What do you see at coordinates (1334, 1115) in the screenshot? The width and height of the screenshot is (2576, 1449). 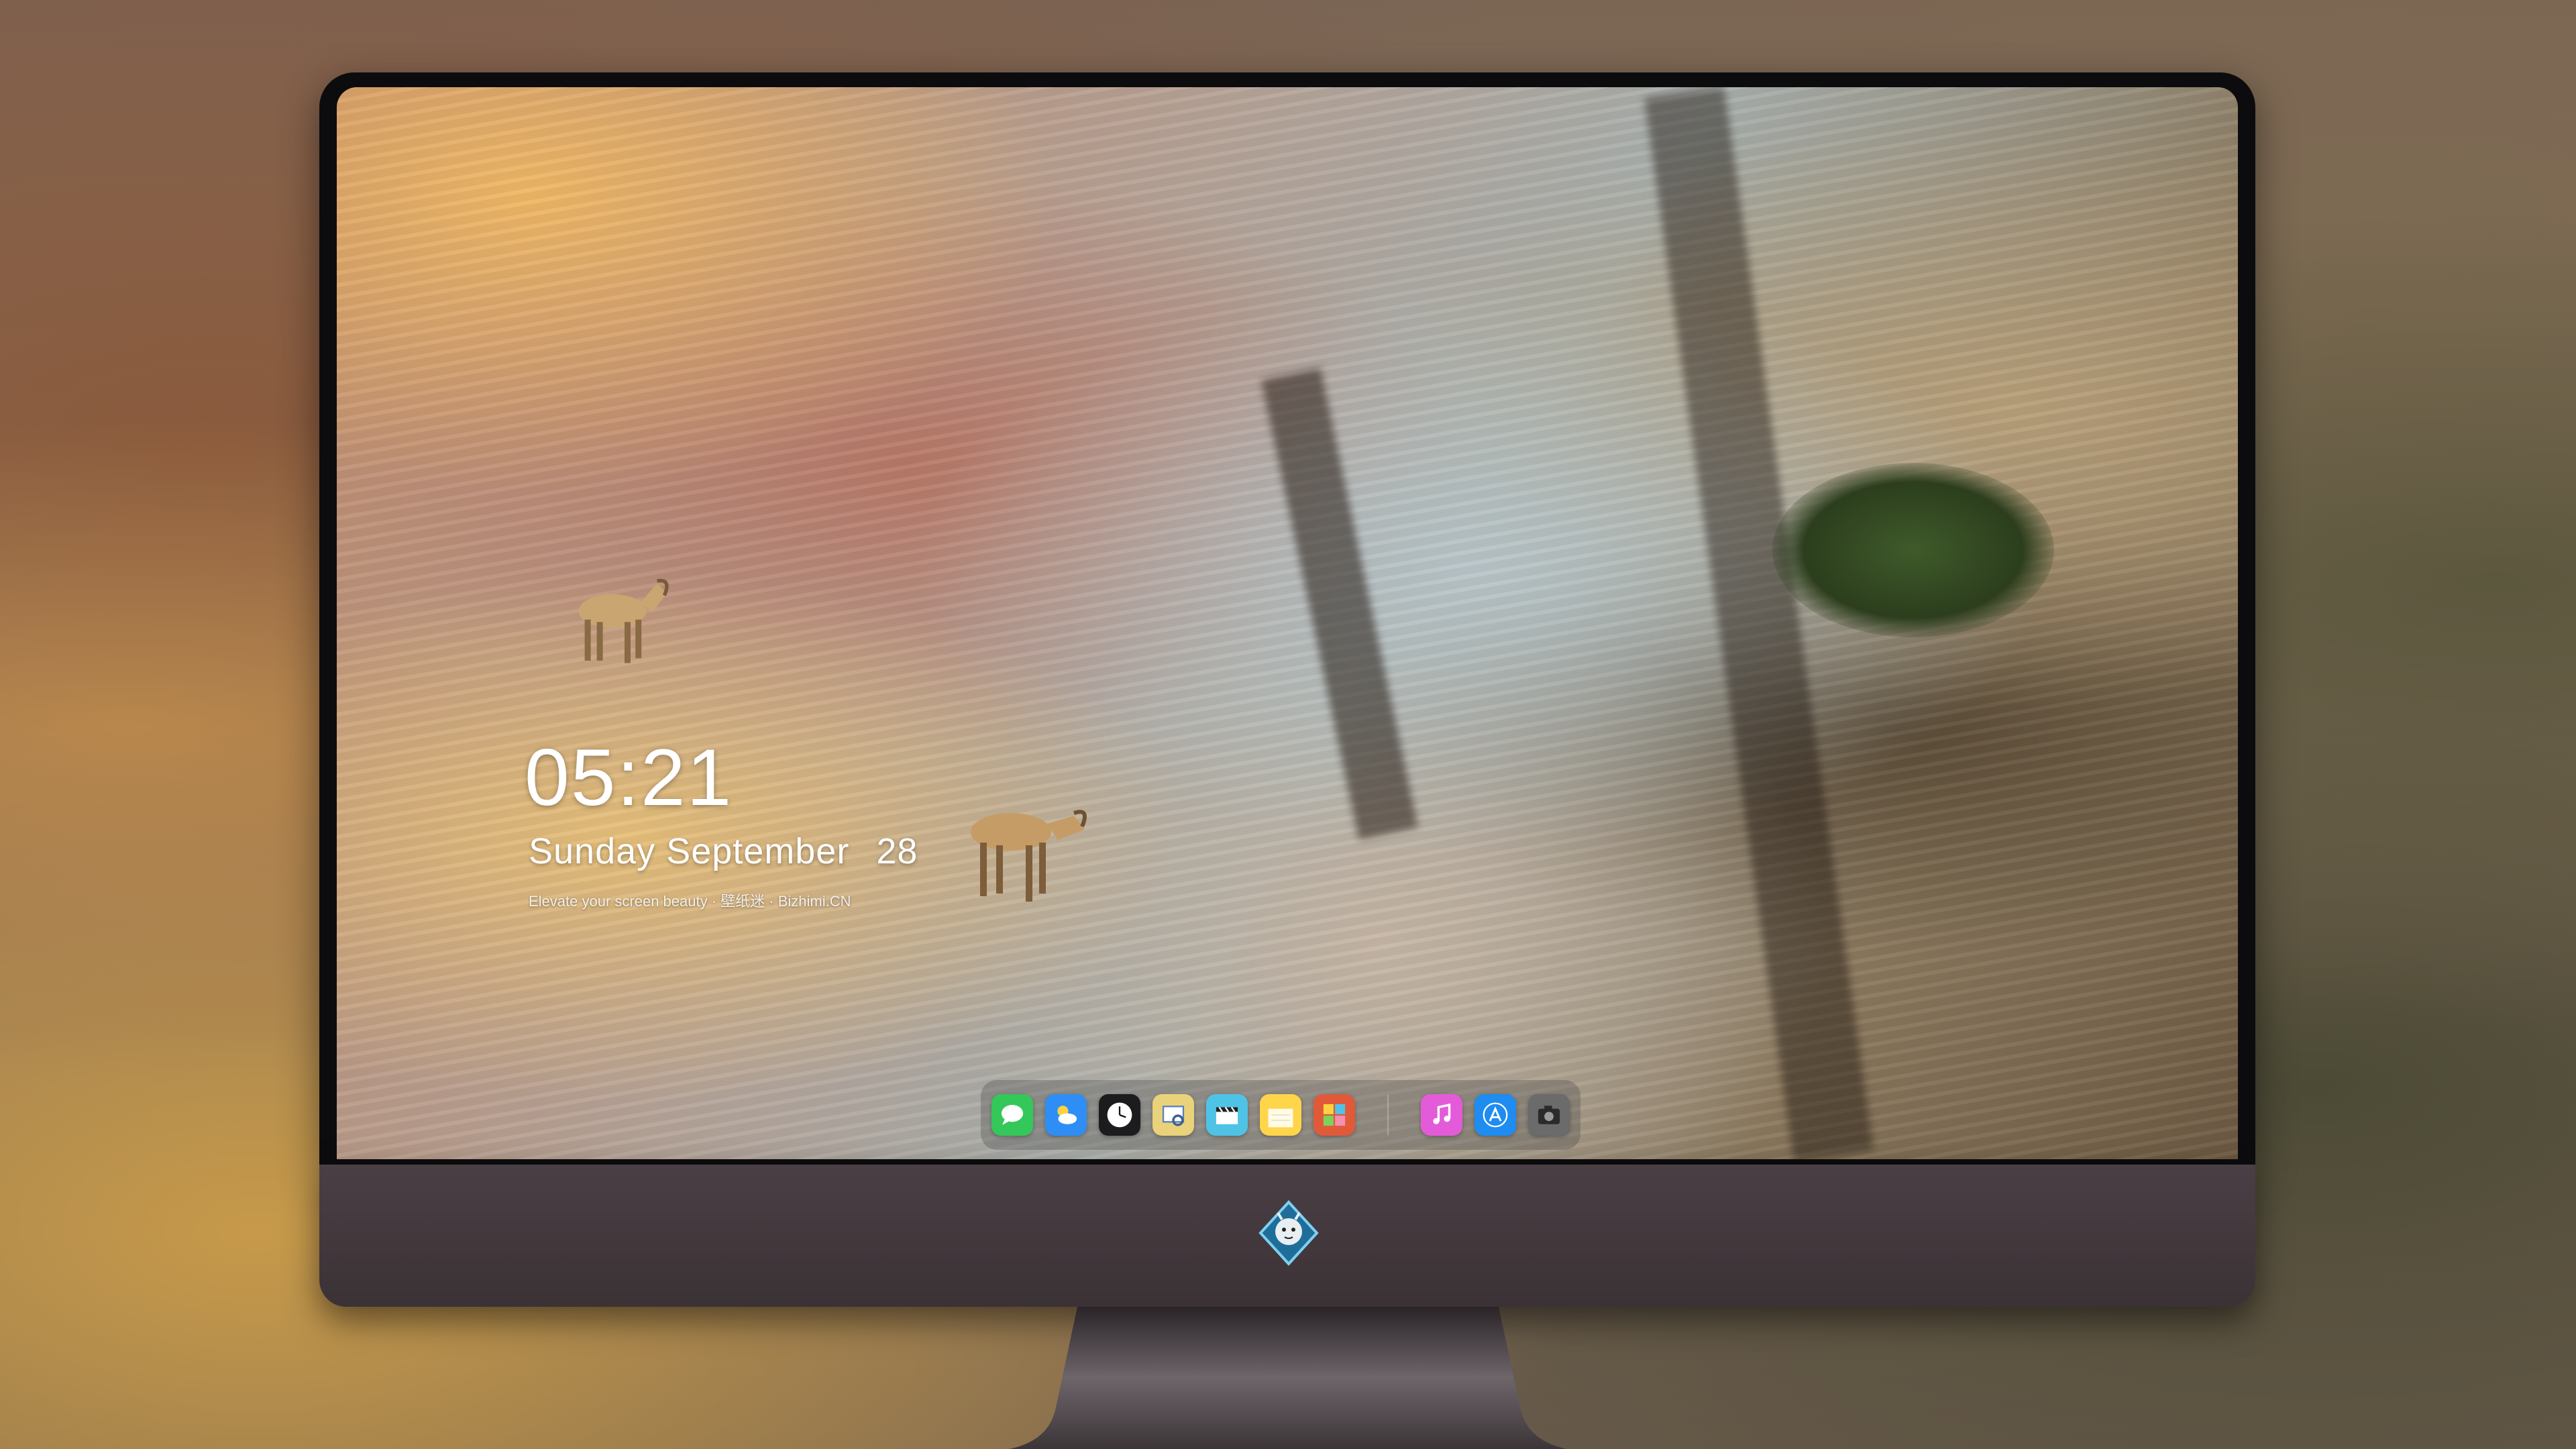 I see `photobooth-icon` at bounding box center [1334, 1115].